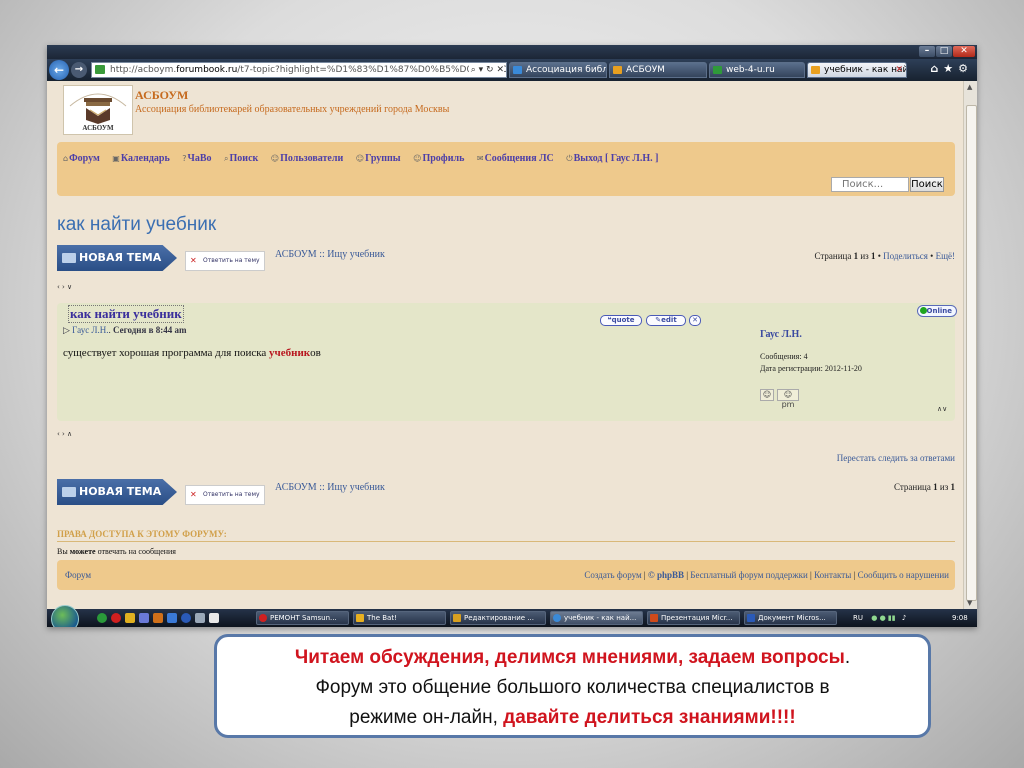  I want to click on callout-punct: ., so click(847, 657).